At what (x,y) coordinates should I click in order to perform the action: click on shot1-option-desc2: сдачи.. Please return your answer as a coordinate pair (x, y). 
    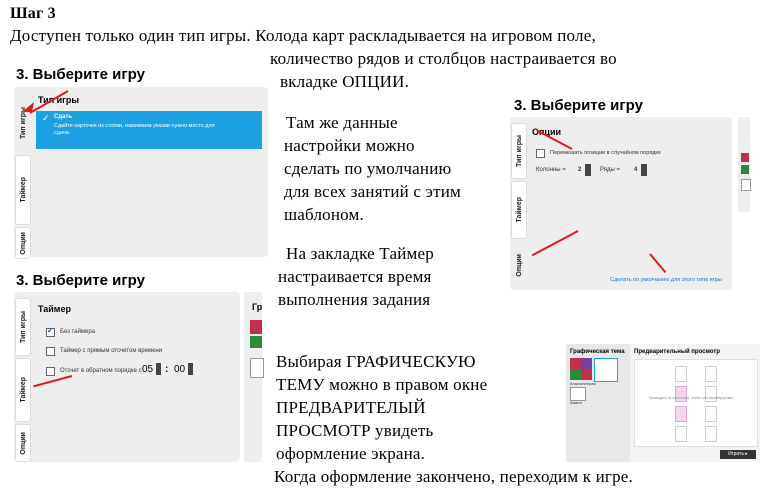
    Looking at the image, I should click on (62, 133).